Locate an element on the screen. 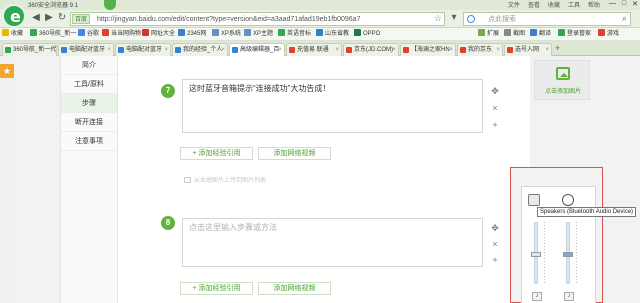  bookmark-star-icon: ☆ is located at coordinates (438, 18).